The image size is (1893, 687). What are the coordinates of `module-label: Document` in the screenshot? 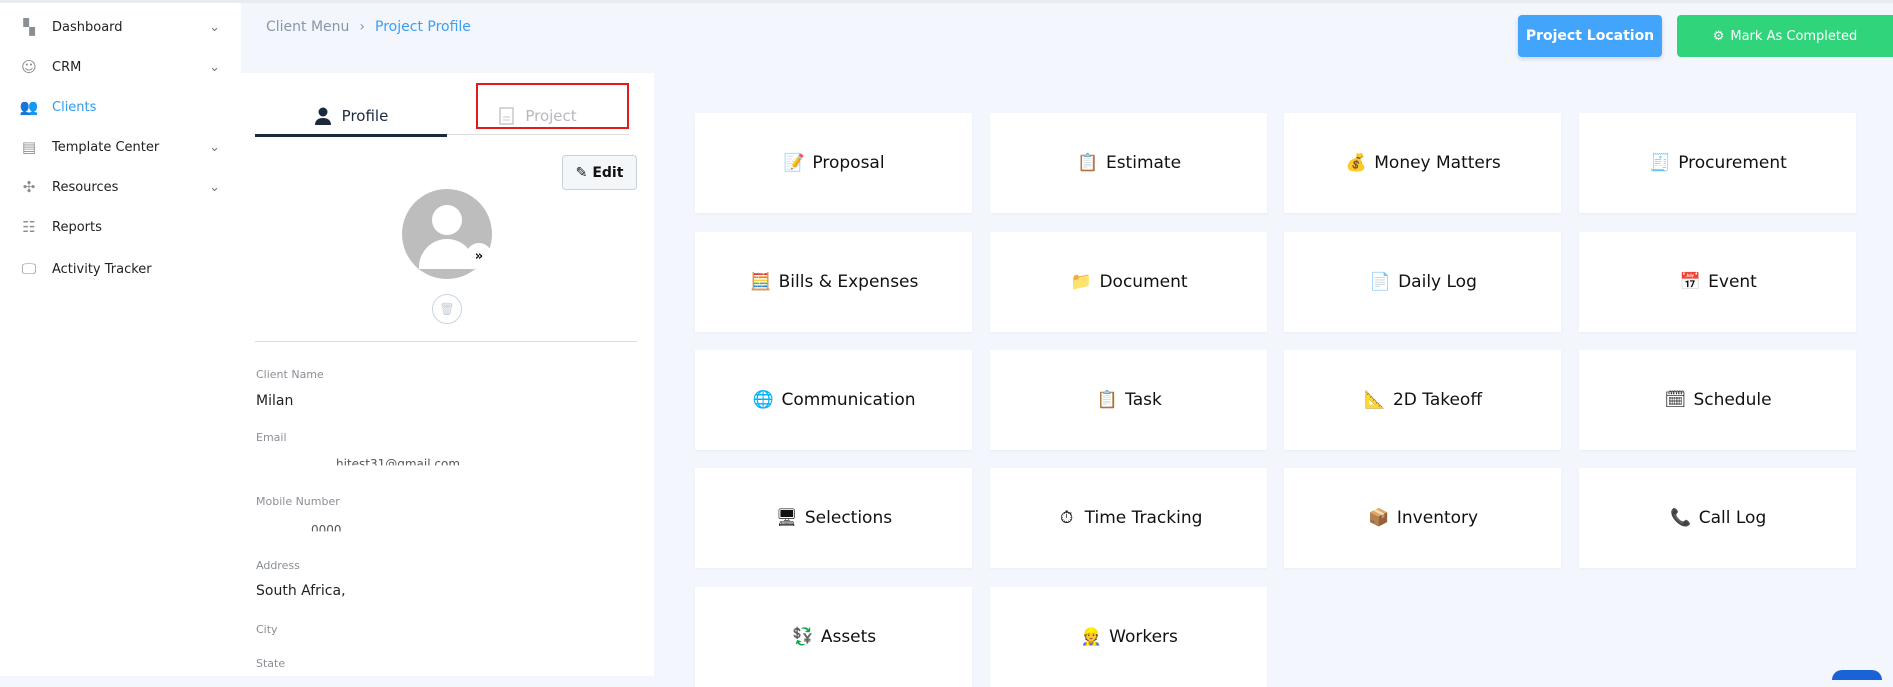 It's located at (1143, 282).